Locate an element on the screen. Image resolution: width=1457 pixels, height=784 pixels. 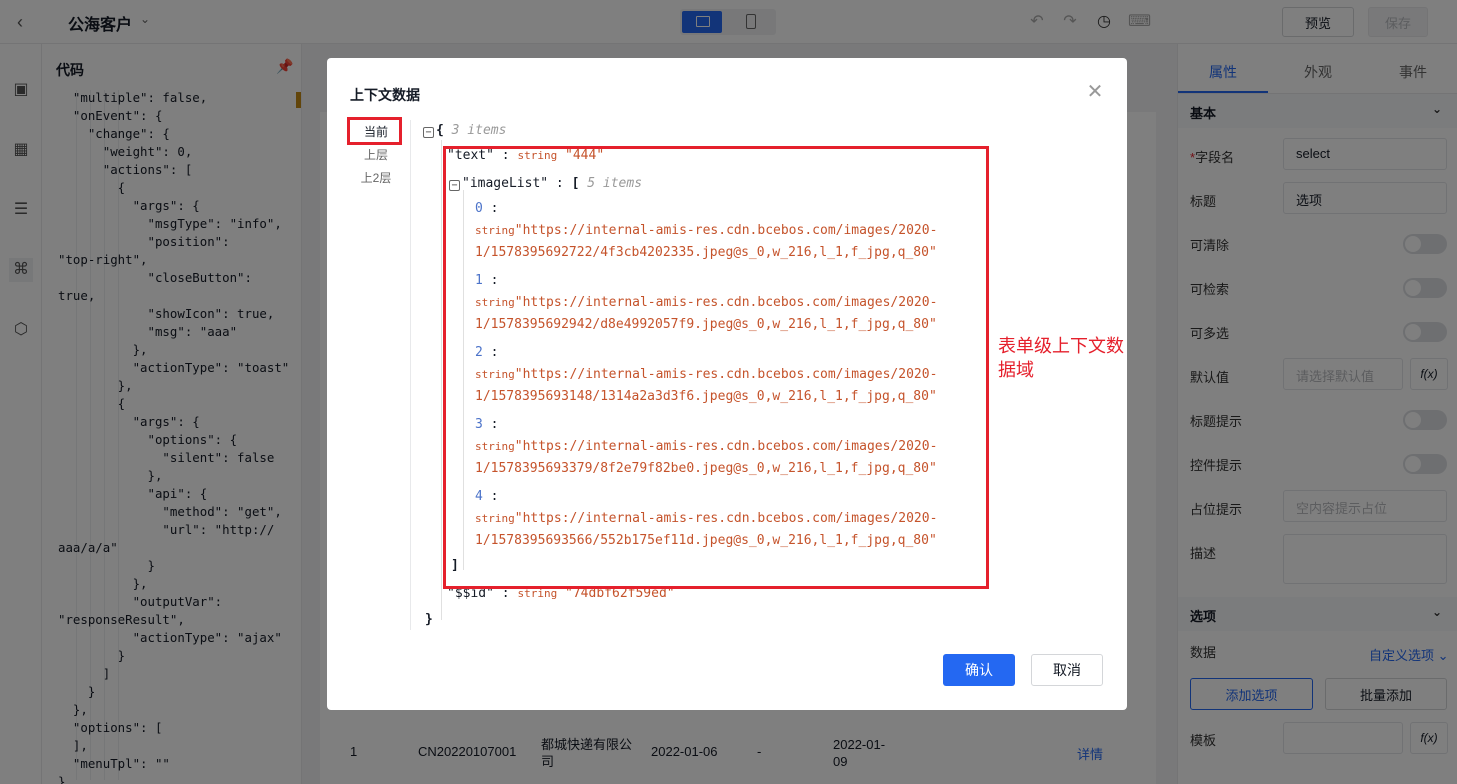
confirm-button: 确认 is located at coordinates (979, 670).